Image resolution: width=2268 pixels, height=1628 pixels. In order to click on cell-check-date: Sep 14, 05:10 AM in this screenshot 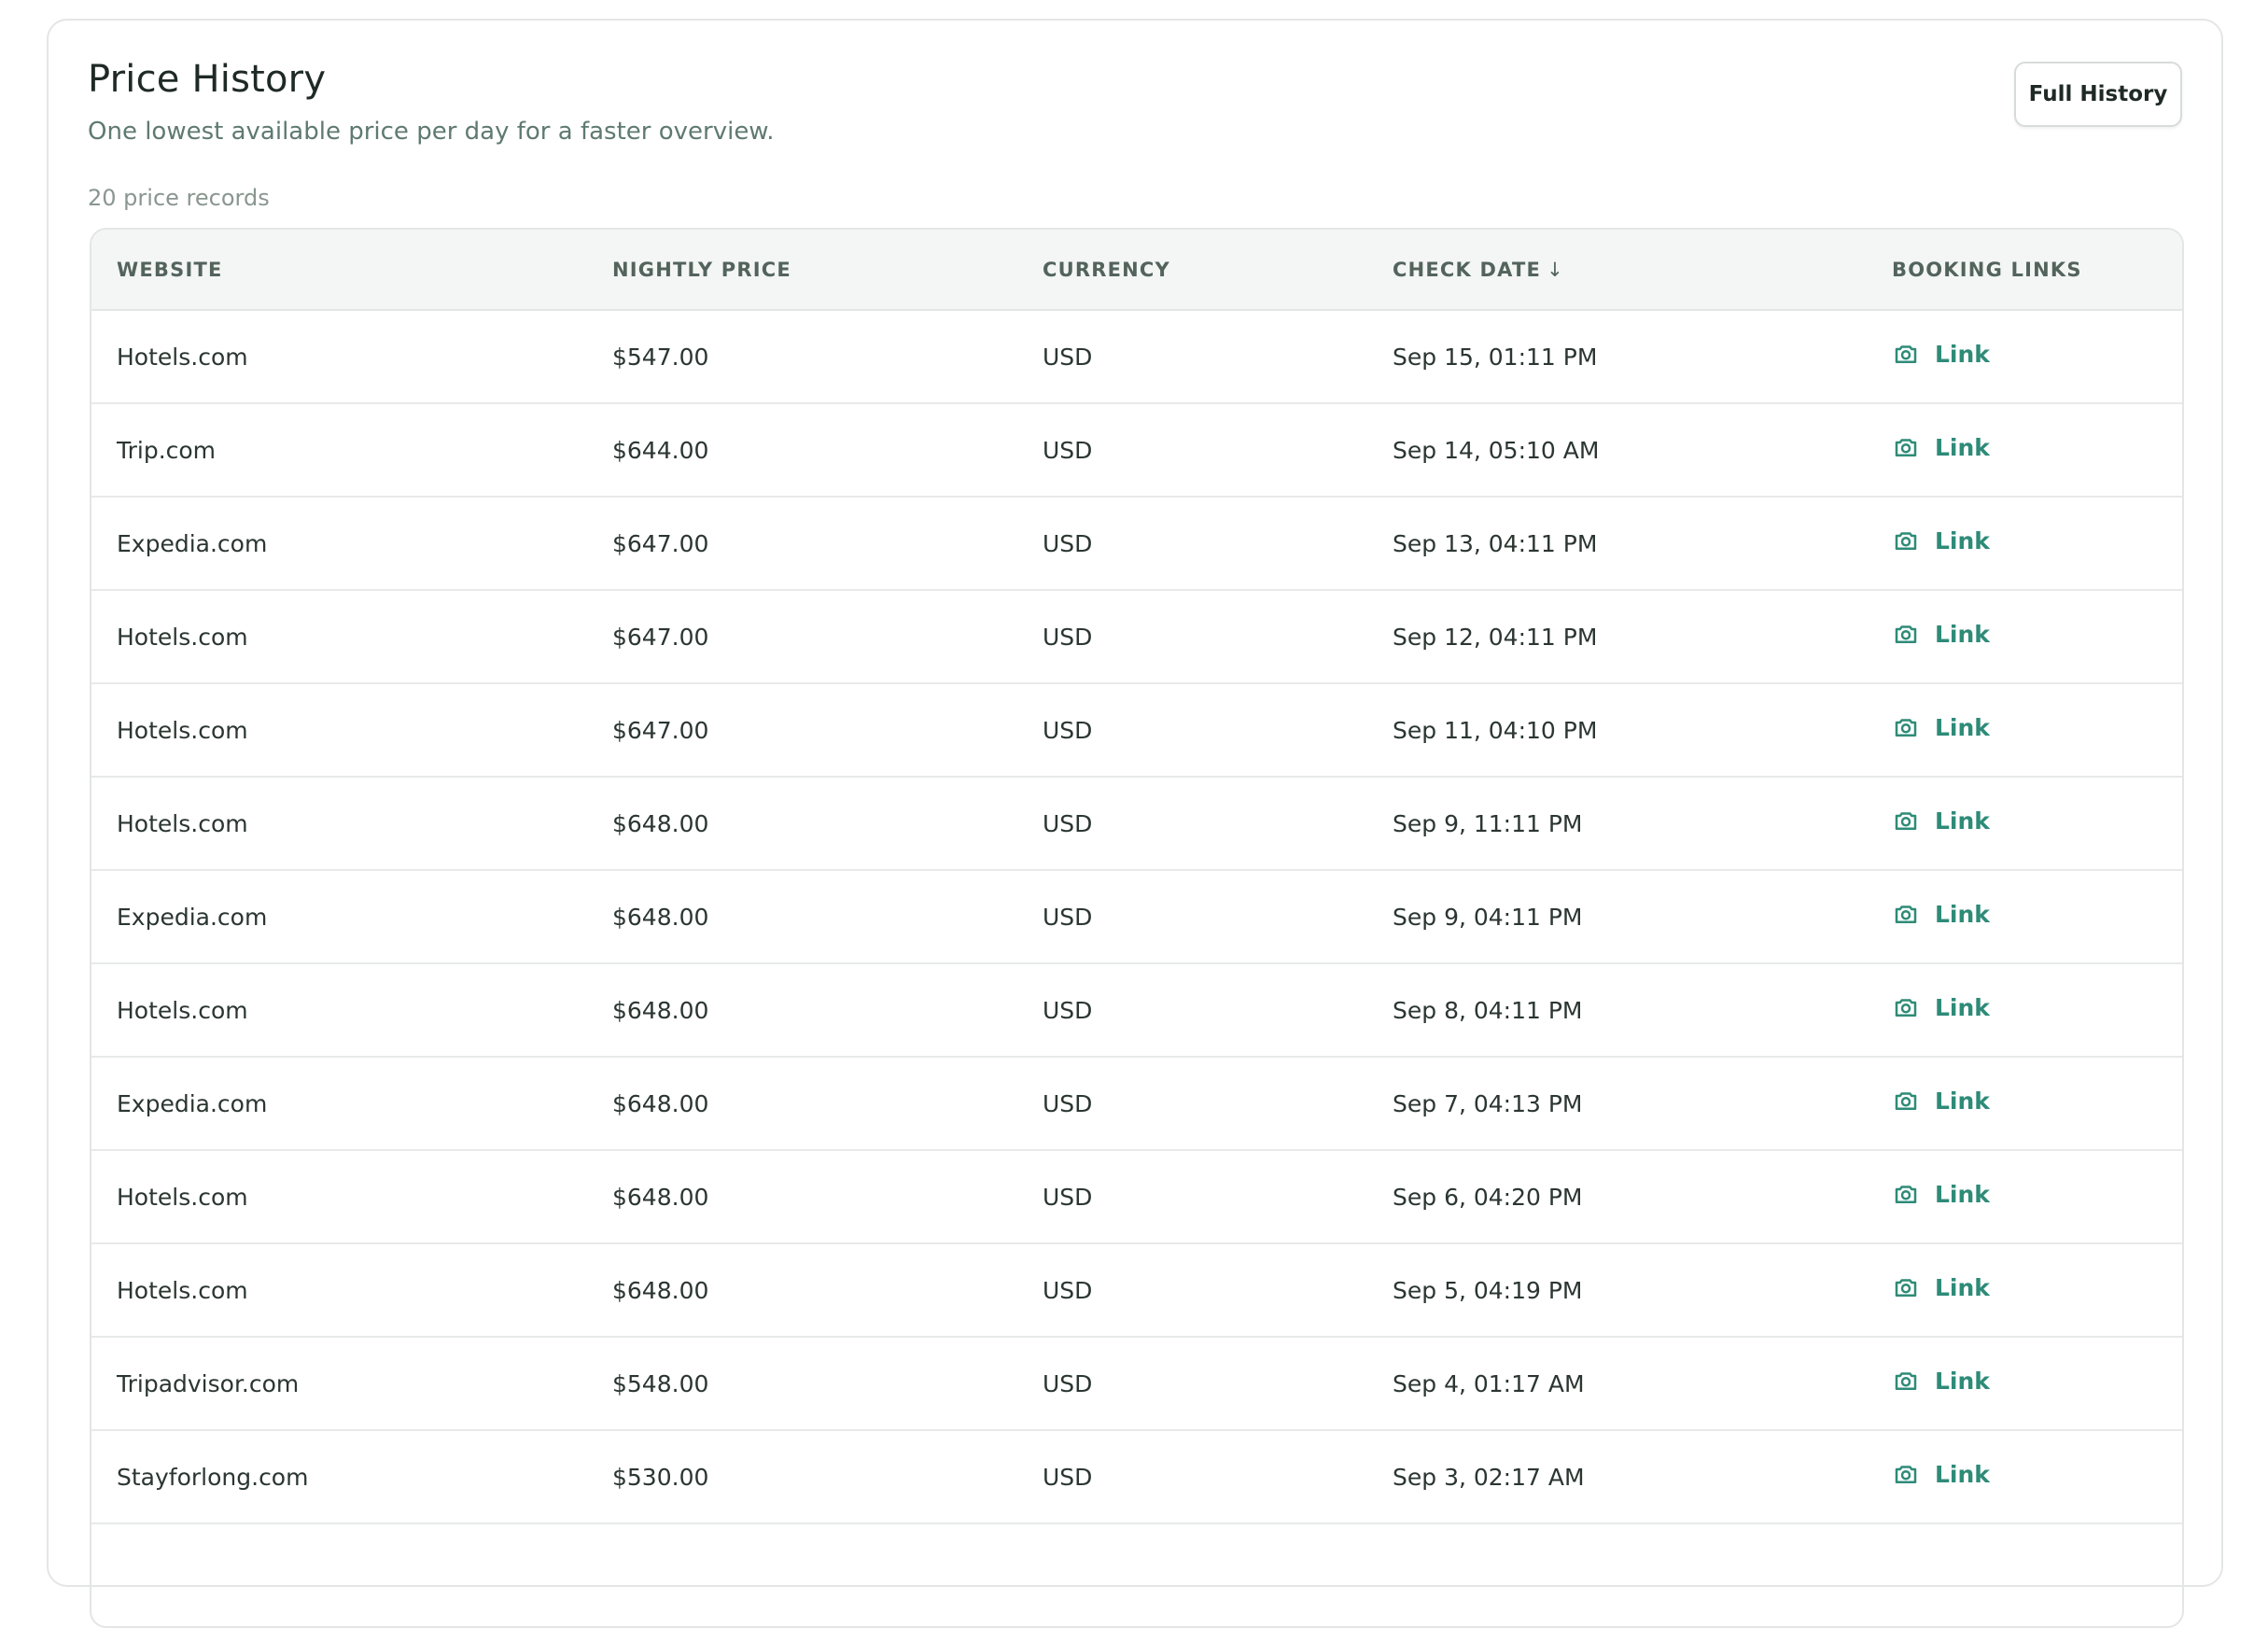, I will do `click(1617, 450)`.